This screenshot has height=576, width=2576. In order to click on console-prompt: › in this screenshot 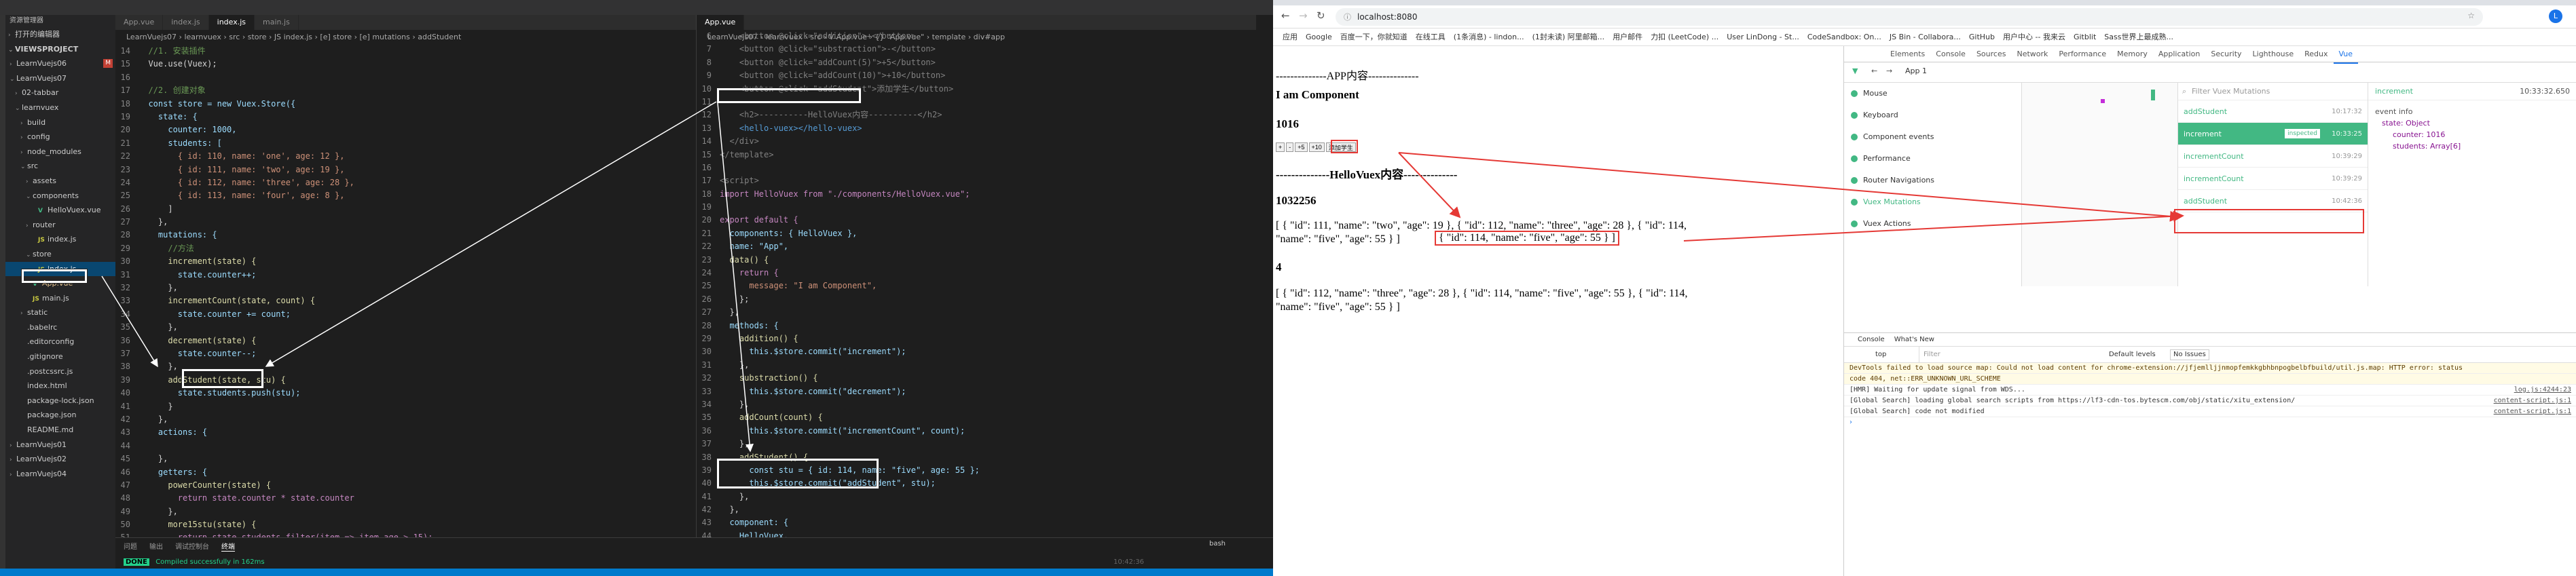, I will do `click(2210, 422)`.